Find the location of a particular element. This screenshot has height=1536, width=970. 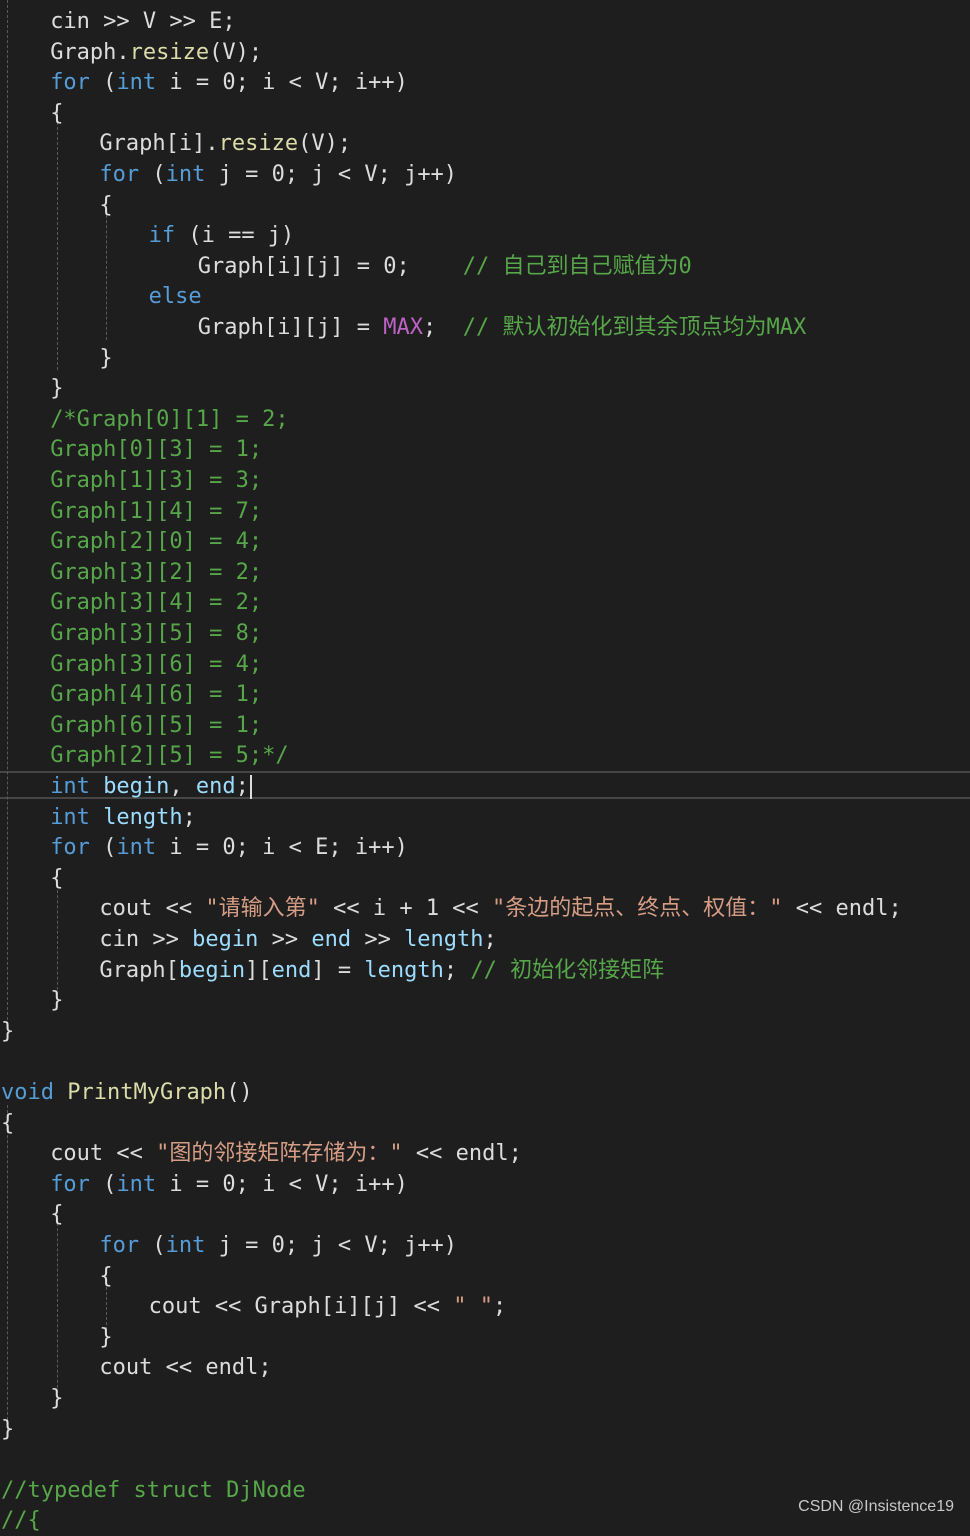

code-line: Graph[i][j] = 0; // 自己到自己赋值为0 is located at coordinates (485, 267).